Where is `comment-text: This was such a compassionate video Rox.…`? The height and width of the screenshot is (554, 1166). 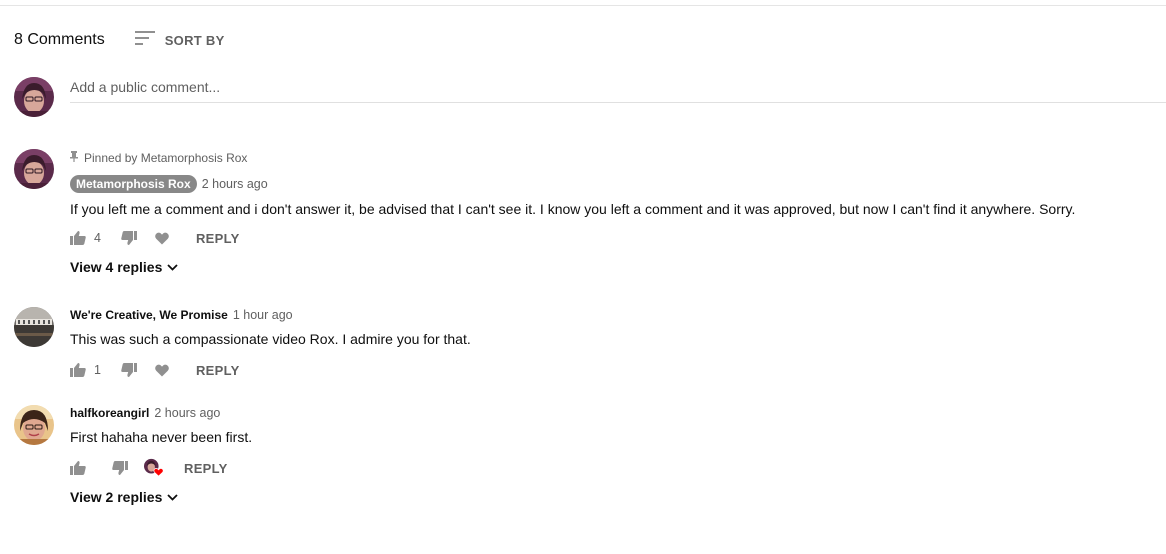
comment-text: This was such a compassionate video Rox.… is located at coordinates (270, 339).